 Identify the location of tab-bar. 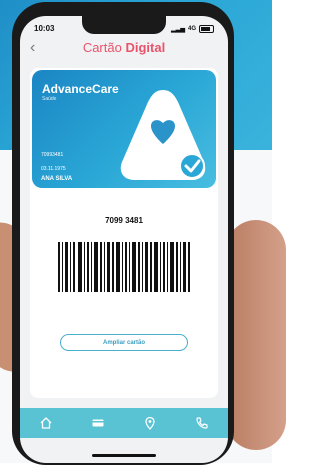
(124, 423).